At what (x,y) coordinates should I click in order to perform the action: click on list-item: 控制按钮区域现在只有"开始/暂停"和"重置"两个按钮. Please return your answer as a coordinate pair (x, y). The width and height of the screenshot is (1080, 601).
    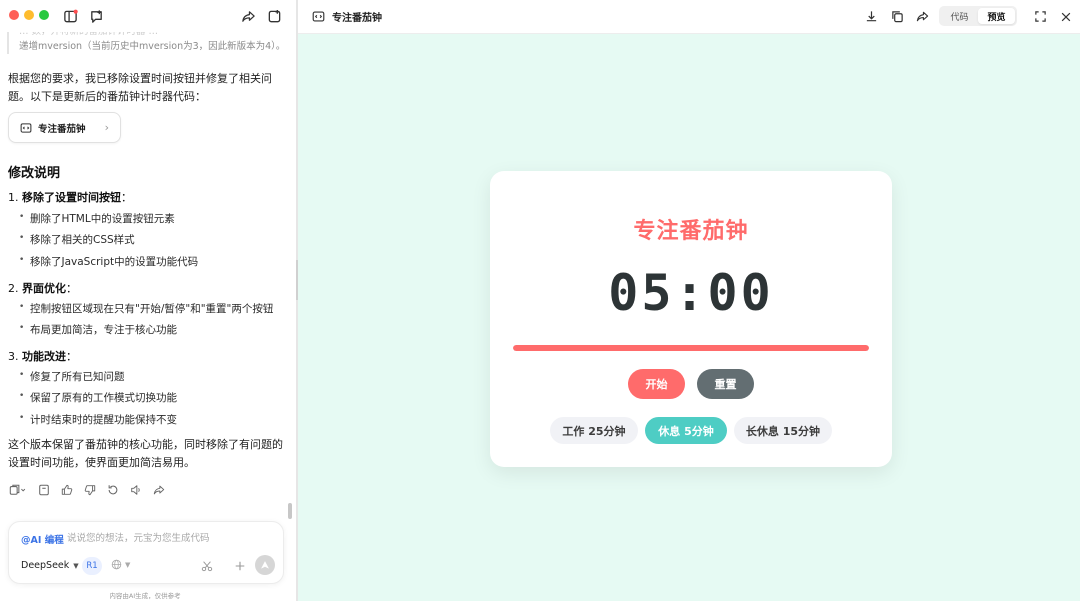
    Looking at the image, I should click on (146, 308).